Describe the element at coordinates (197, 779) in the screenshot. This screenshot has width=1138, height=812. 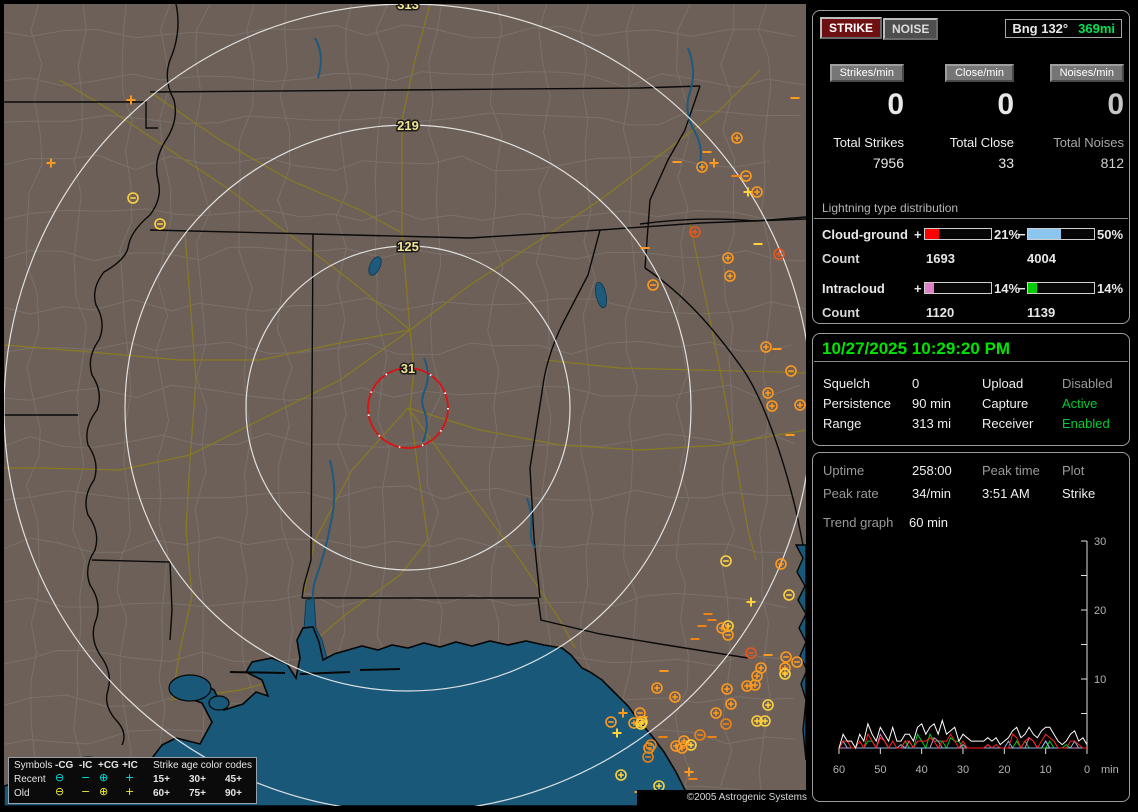
I see `legend-age-30: 30+` at that location.